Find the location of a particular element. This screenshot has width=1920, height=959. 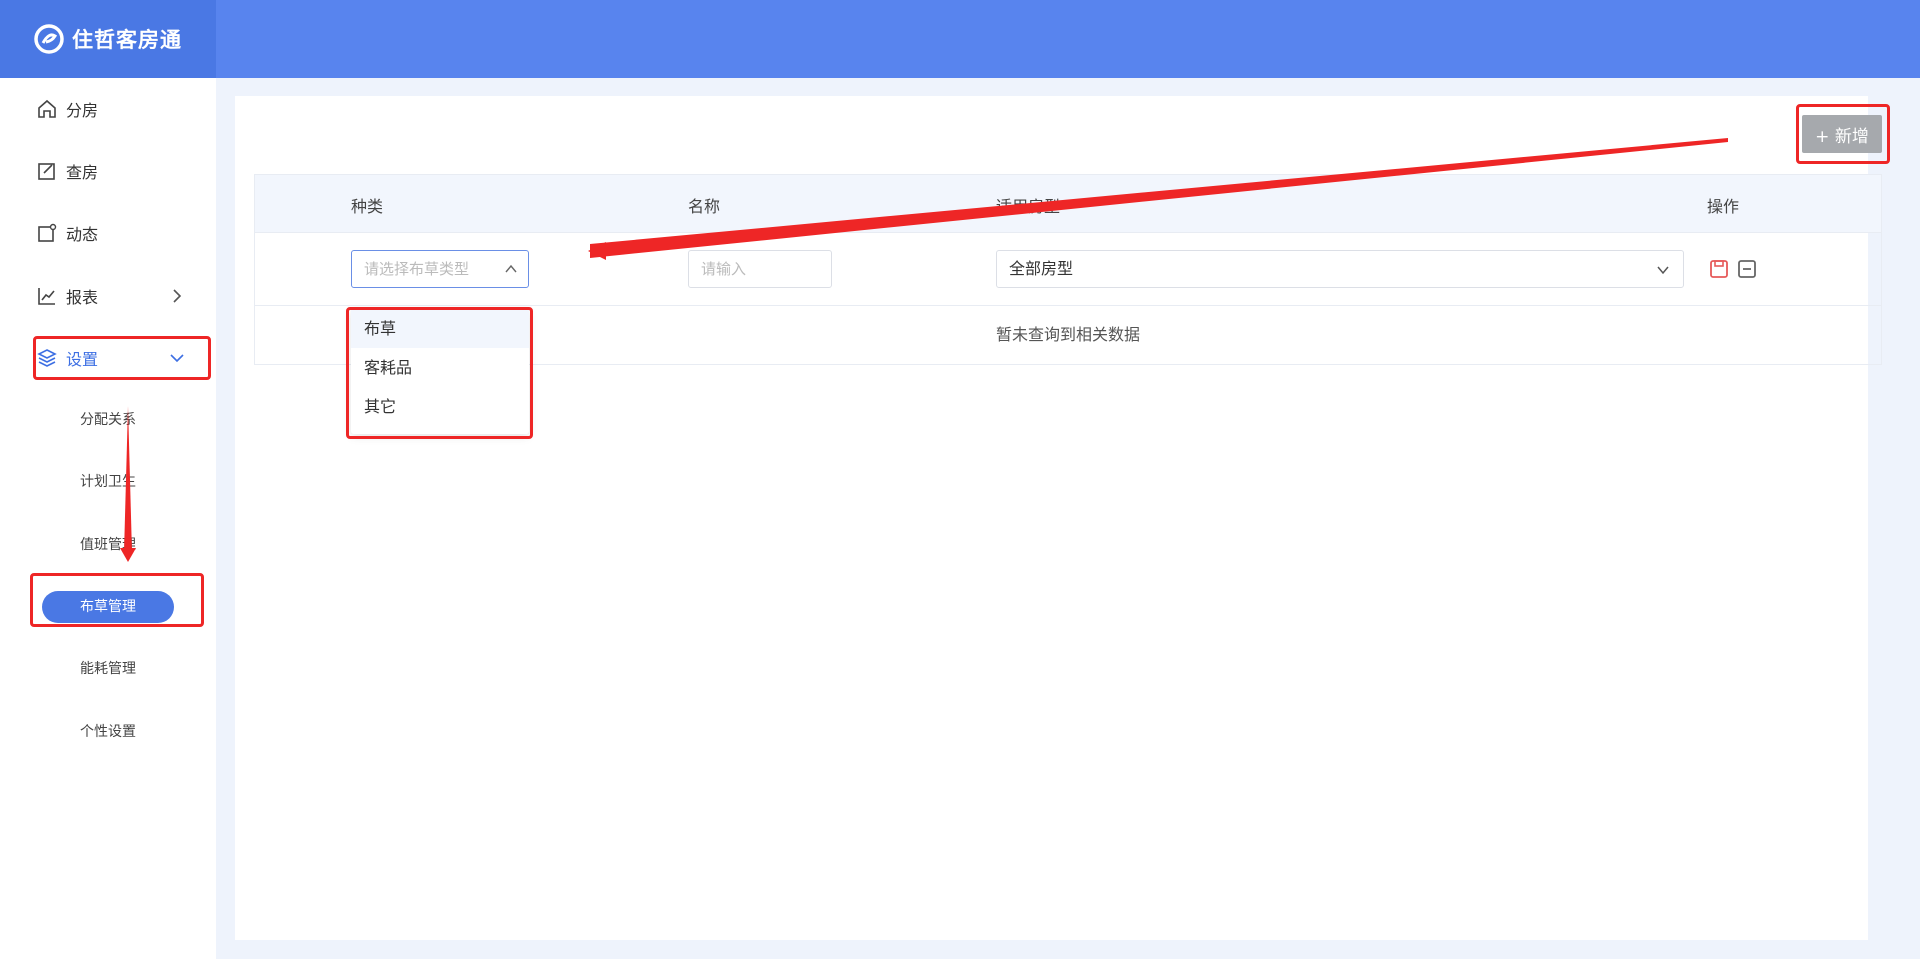

room-type-value: 全部房型 is located at coordinates (1041, 268).